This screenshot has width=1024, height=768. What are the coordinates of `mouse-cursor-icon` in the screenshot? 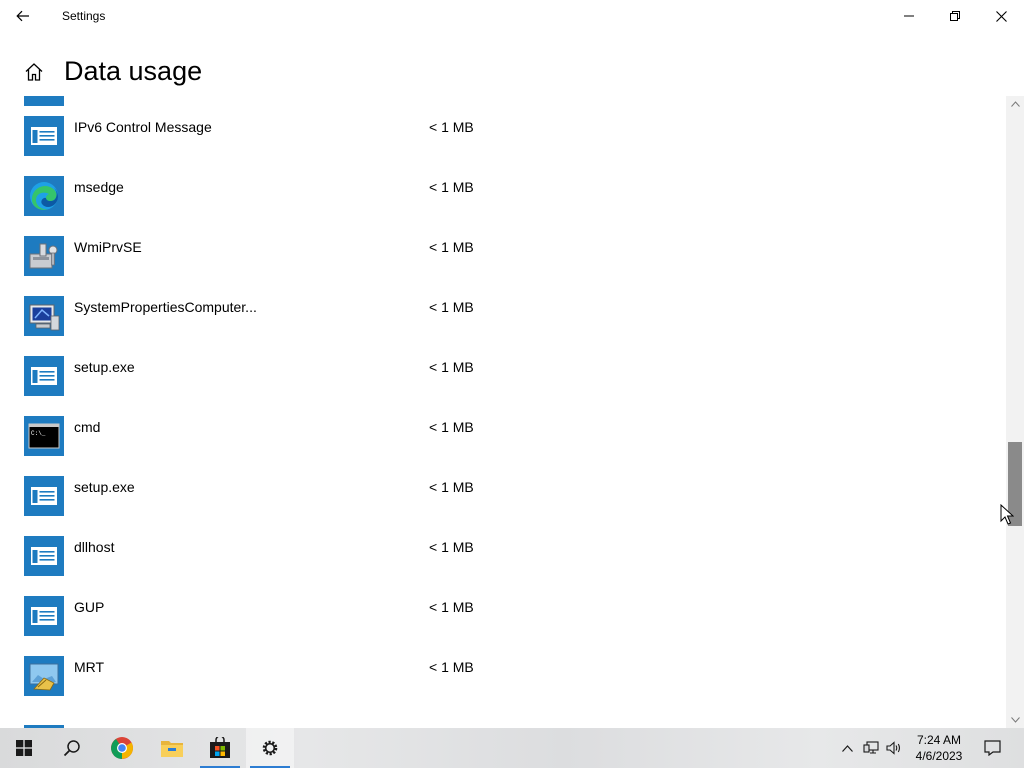 It's located at (1007, 514).